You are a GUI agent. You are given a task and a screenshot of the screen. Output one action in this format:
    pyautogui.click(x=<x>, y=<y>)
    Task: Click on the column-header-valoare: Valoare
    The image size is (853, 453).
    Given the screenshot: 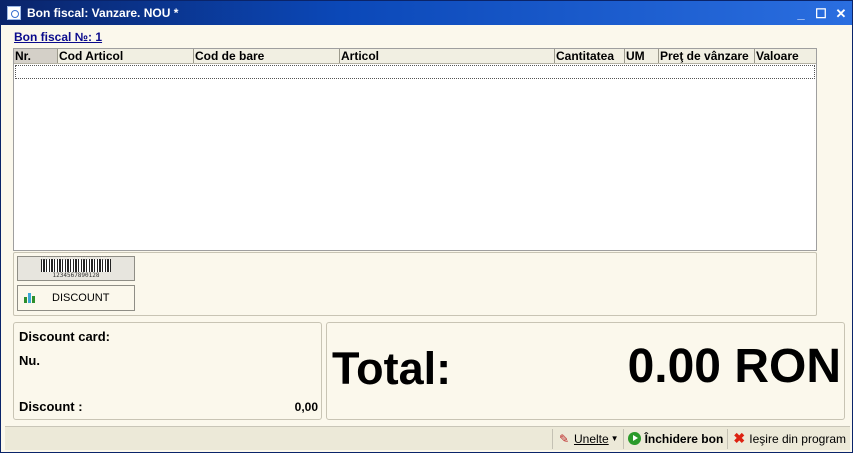 What is the action you would take?
    pyautogui.click(x=785, y=56)
    